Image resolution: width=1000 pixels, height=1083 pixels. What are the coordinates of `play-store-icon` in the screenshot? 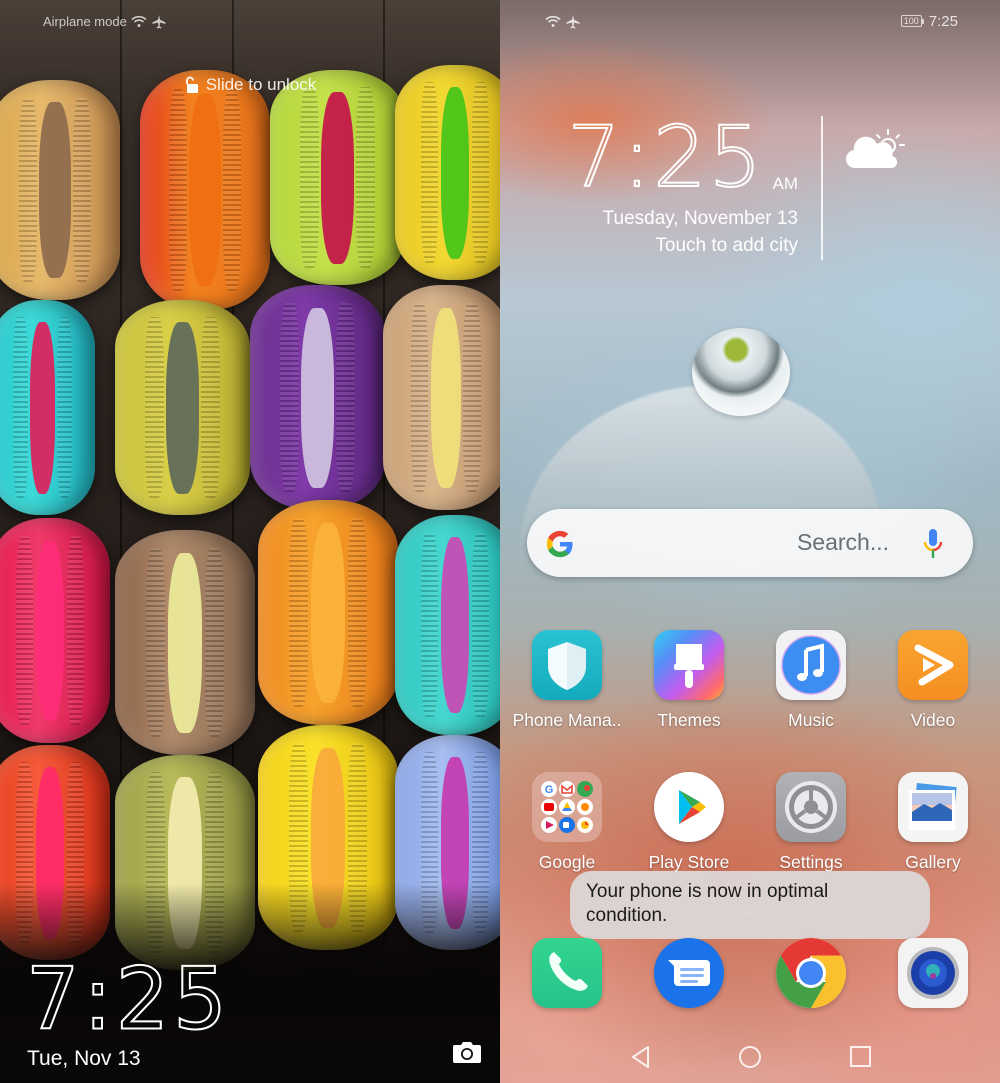 It's located at (689, 807).